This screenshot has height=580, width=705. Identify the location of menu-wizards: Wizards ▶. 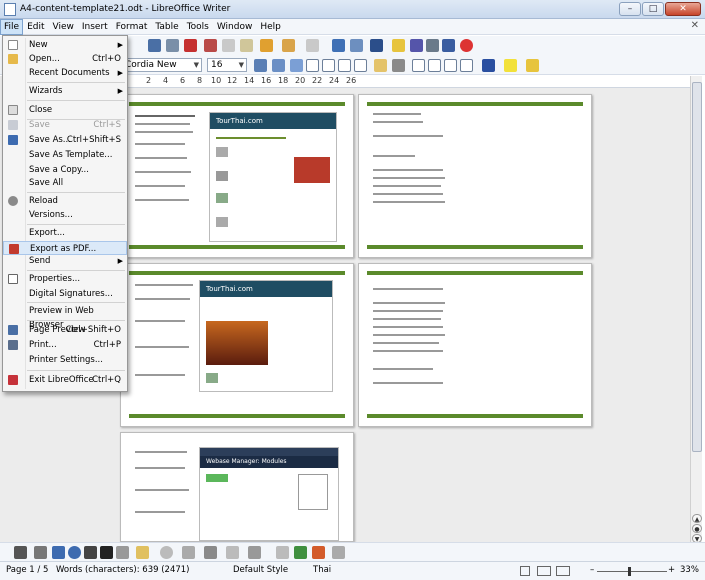
(65, 91).